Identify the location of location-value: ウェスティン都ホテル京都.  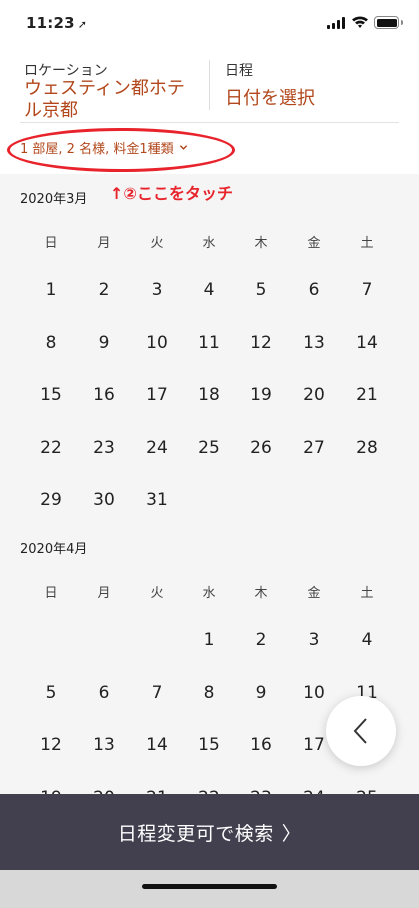
(109, 100).